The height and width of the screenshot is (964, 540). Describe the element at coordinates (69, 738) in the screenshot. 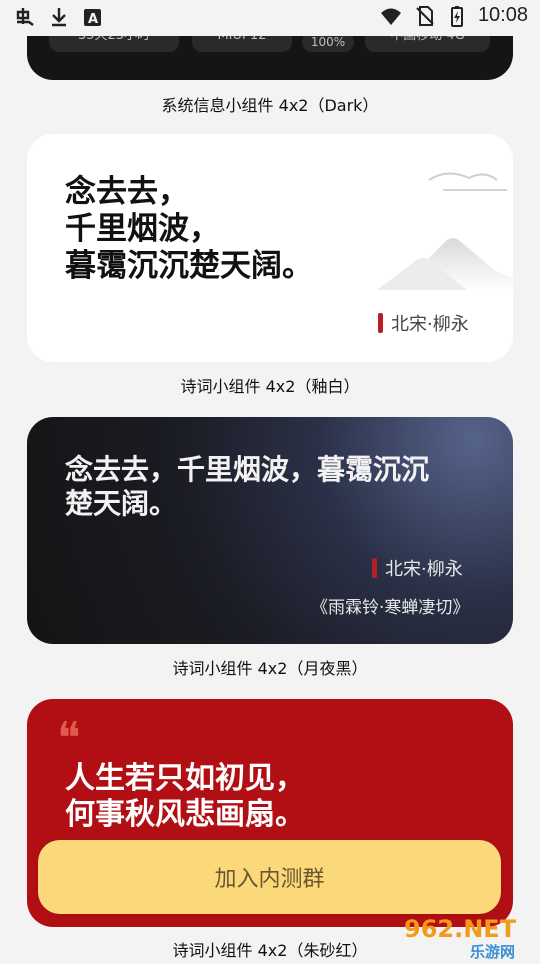

I see `quote-mark-icon: ❝` at that location.